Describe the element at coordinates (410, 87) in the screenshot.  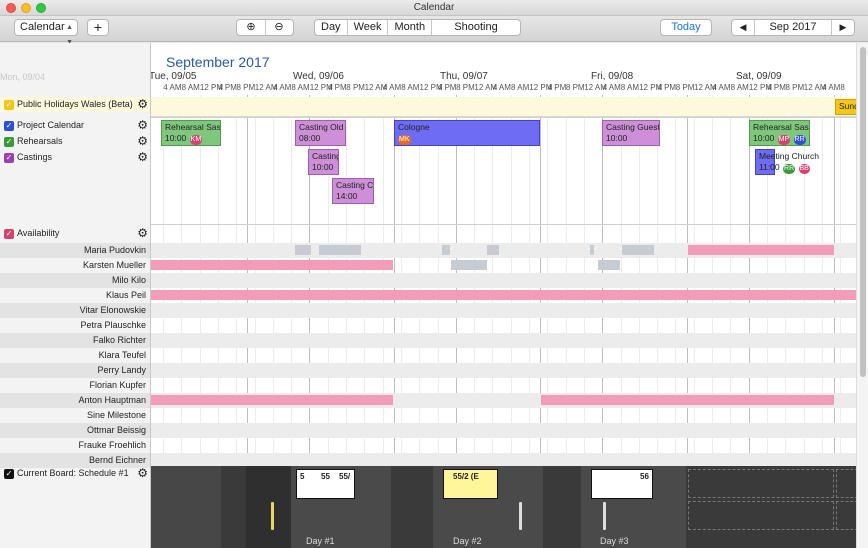
I see `hour-label: 8 AM` at that location.